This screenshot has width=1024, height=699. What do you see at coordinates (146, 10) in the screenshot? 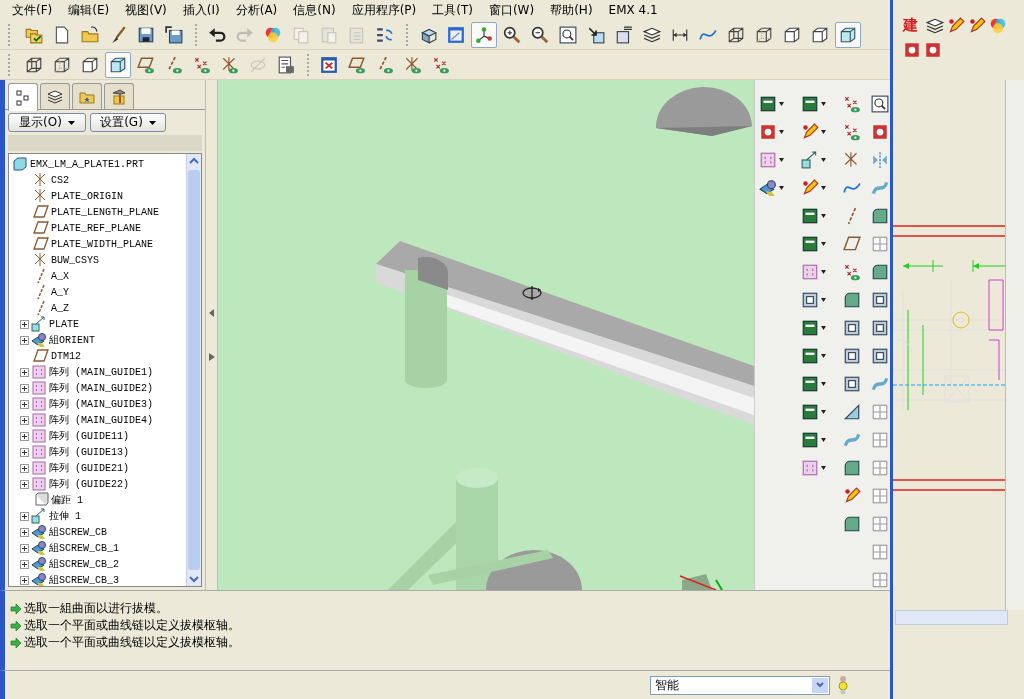
I see `menu-item: 视图(V)` at bounding box center [146, 10].